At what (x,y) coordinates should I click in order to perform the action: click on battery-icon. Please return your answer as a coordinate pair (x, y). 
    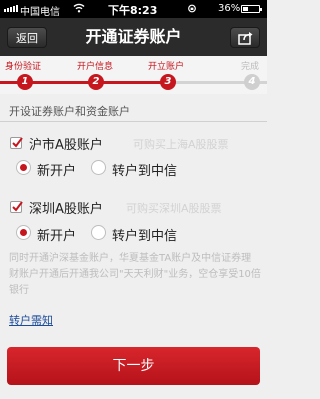
    Looking at the image, I should click on (251, 9).